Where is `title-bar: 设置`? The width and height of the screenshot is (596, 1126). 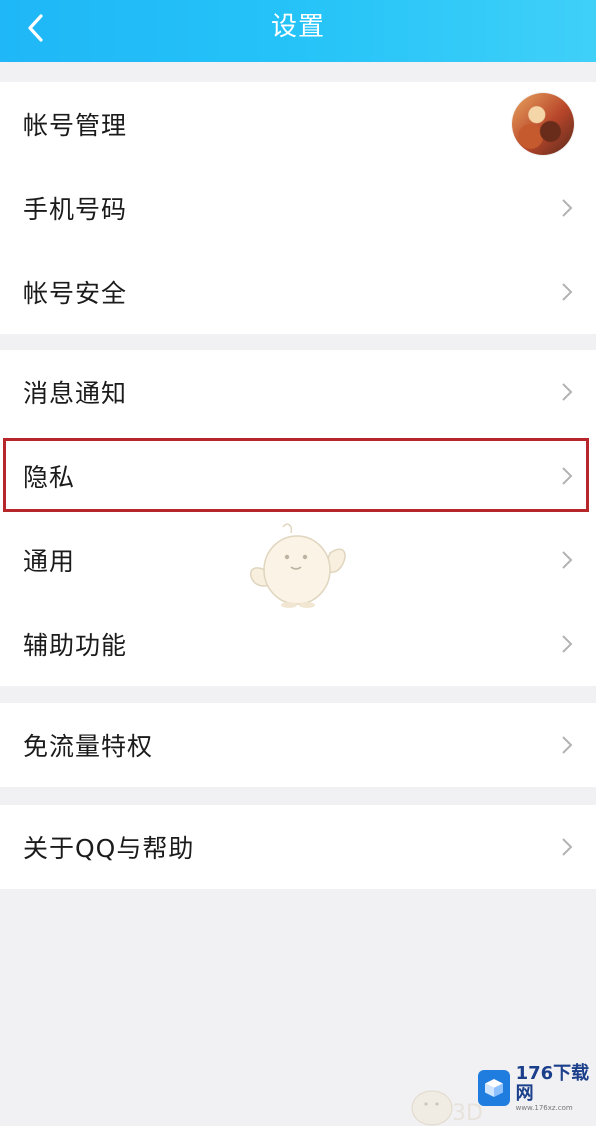 title-bar: 设置 is located at coordinates (298, 31).